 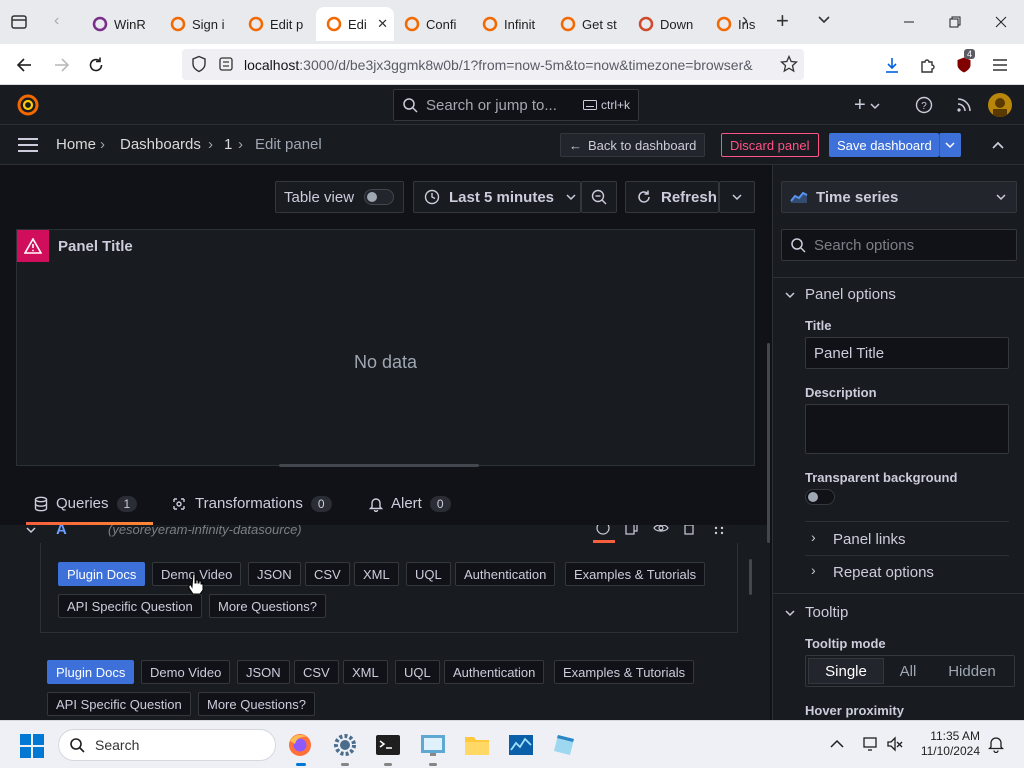 I want to click on panel-error-warning-icon, so click(x=33, y=246).